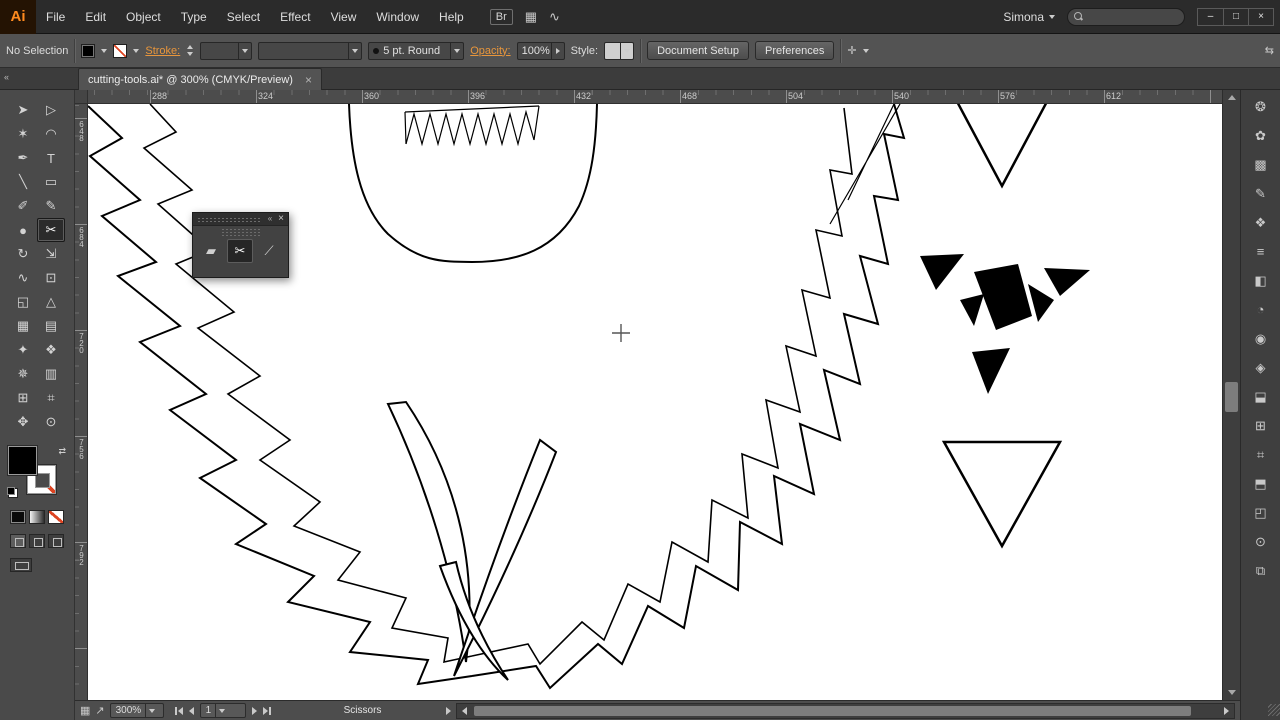 This screenshot has width=1280, height=720. Describe the element at coordinates (190, 50) in the screenshot. I see `stroke-width-stepper` at that location.